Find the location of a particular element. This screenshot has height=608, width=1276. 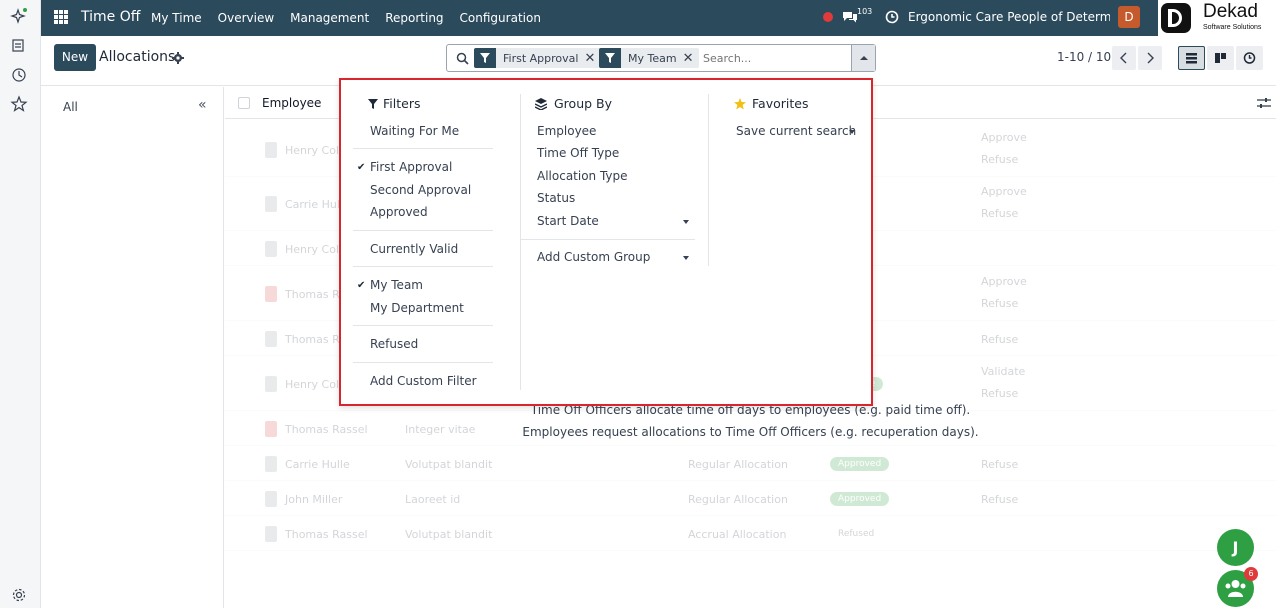

star-icon is located at coordinates (19, 104).